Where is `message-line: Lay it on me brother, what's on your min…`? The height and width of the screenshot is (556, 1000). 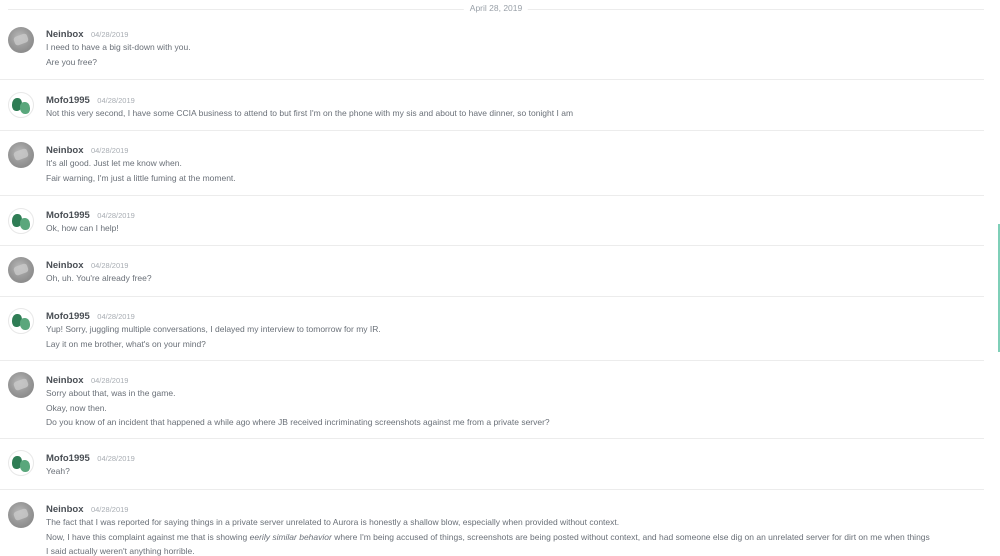
message-line: Lay it on me brother, what's on your min… is located at coordinates (126, 343).